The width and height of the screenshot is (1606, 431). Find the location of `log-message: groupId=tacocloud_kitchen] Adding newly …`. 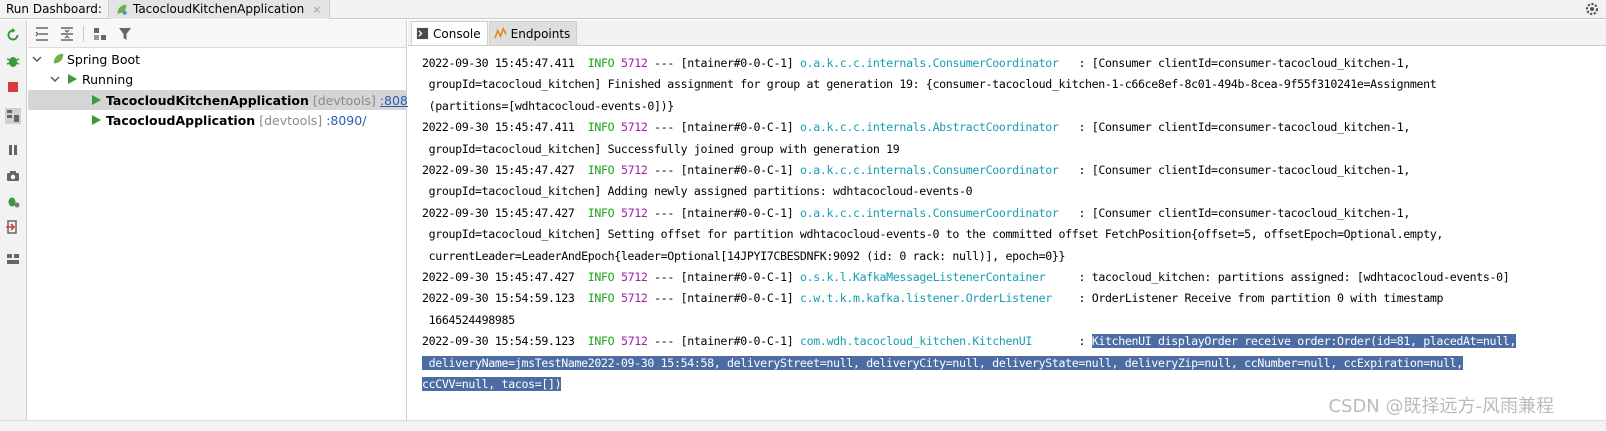

log-message: groupId=tacocloud_kitchen] Adding newly … is located at coordinates (697, 191).